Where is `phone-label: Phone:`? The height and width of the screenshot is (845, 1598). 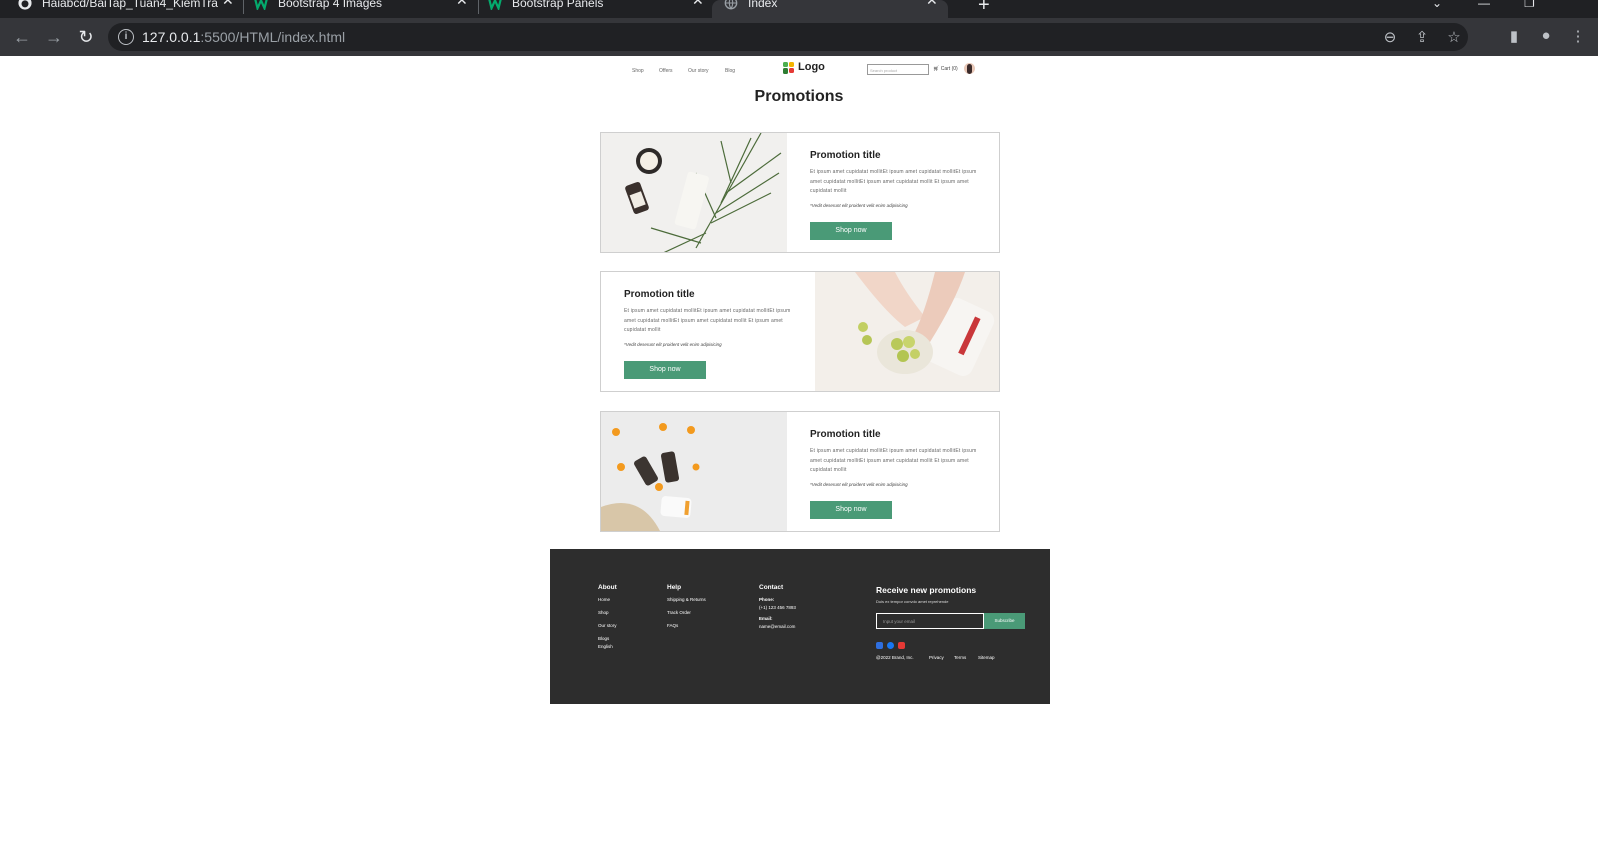 phone-label: Phone: is located at coordinates (767, 599).